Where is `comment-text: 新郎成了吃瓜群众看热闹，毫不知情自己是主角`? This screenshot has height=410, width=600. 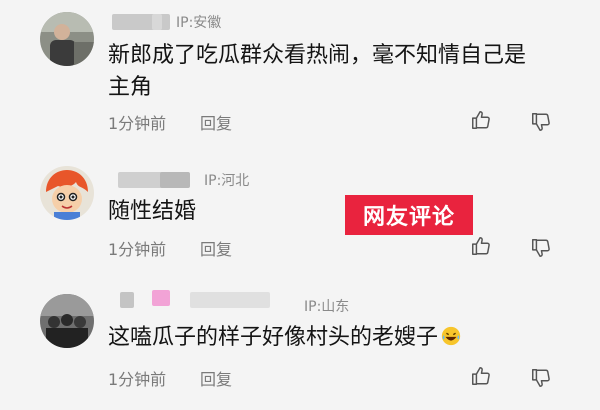
comment-text: 新郎成了吃瓜群众看热闹，毫不知情自己是主角 is located at coordinates (317, 71).